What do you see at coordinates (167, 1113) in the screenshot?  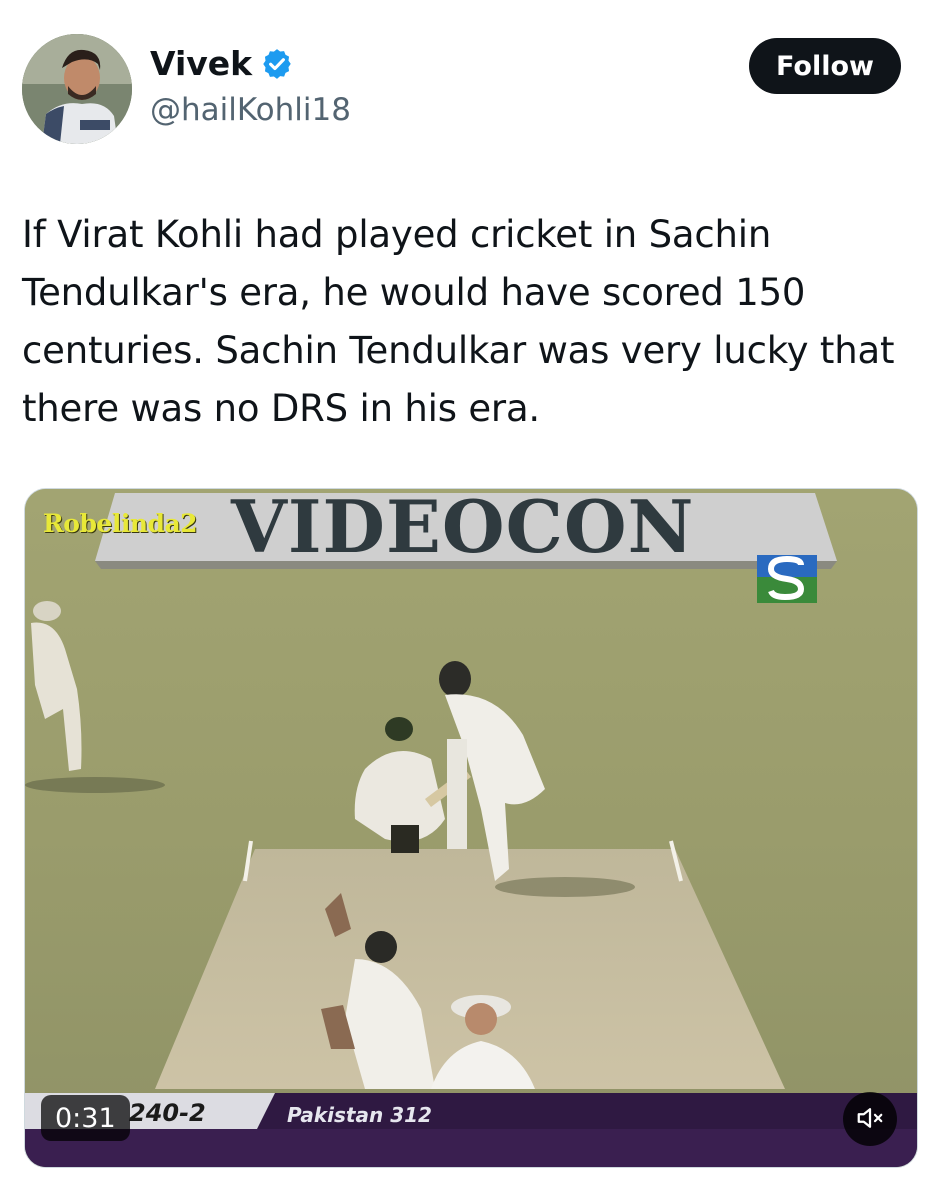 I see `batting-score: 240-2` at bounding box center [167, 1113].